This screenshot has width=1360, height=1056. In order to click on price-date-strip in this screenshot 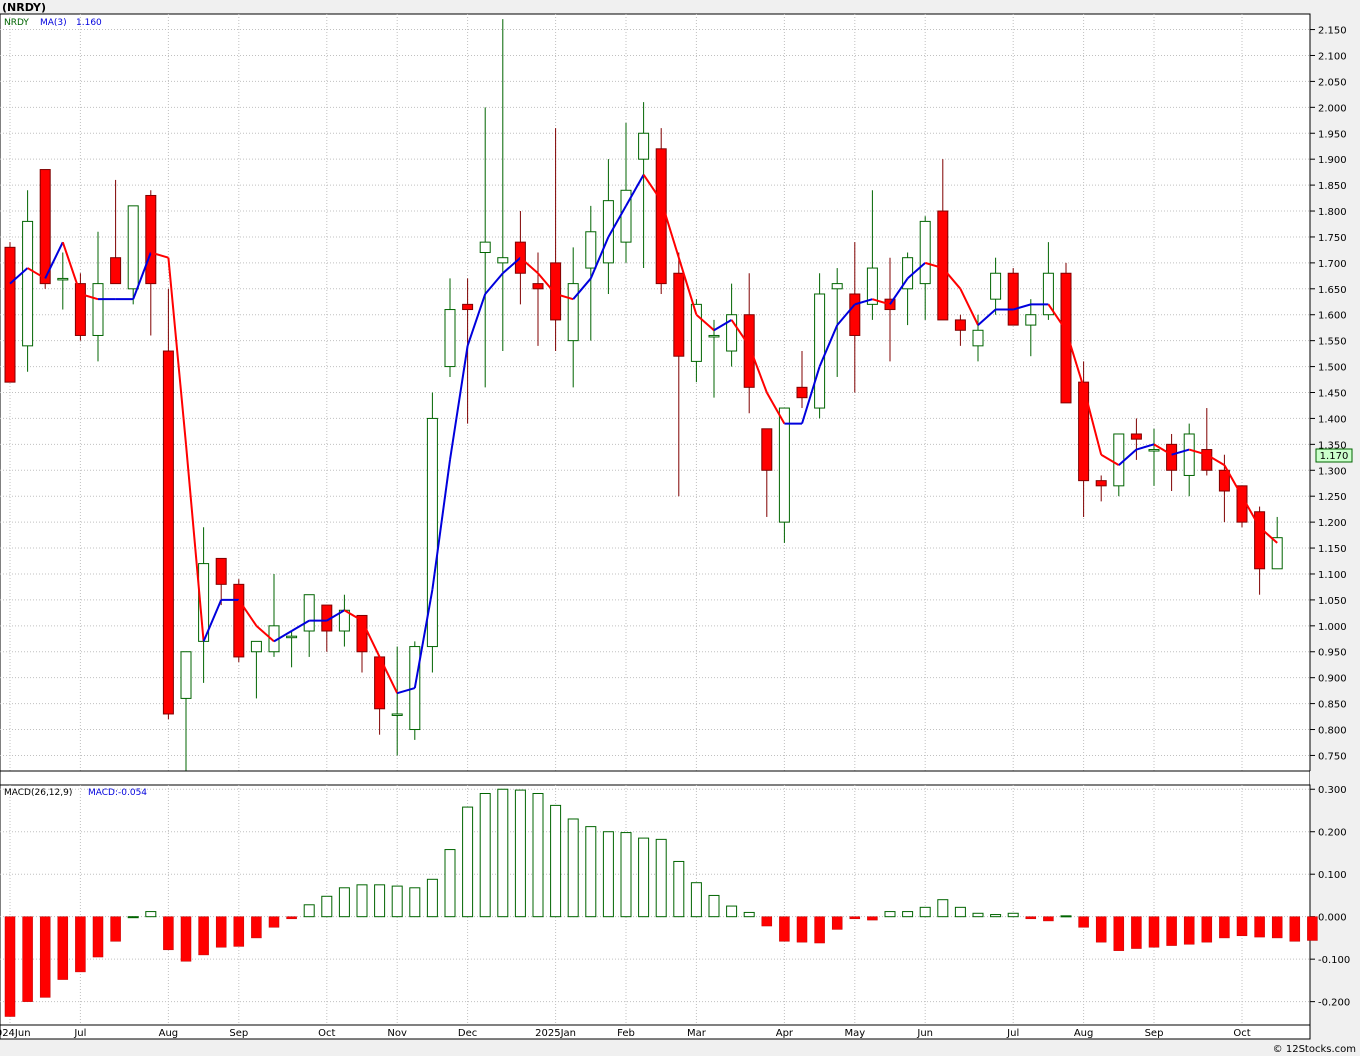, I will do `click(655, 778)`.